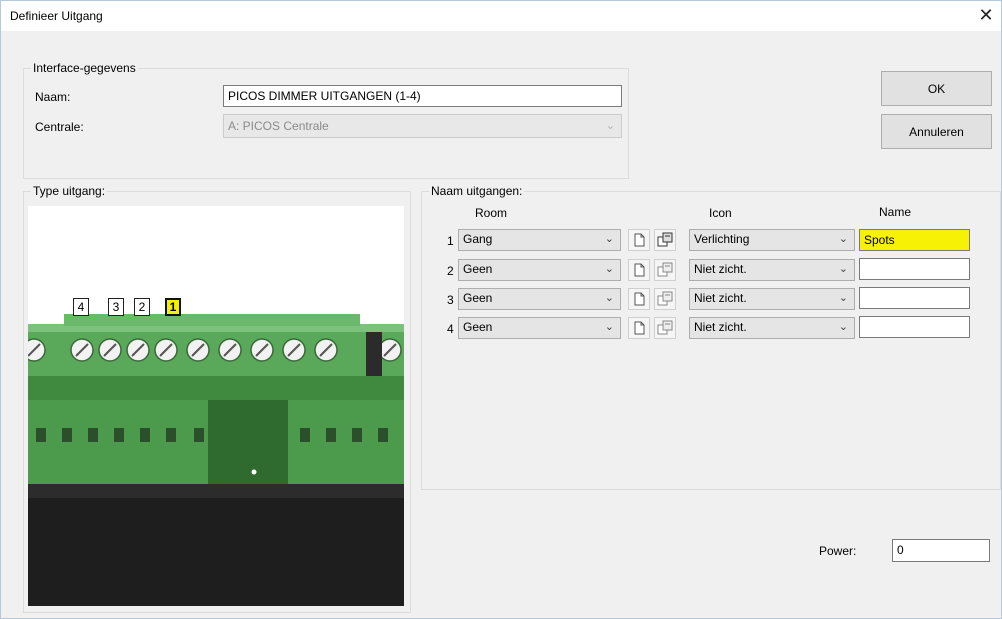 This screenshot has height=619, width=1002. Describe the element at coordinates (81, 307) in the screenshot. I see `channel-label-4: 4` at that location.